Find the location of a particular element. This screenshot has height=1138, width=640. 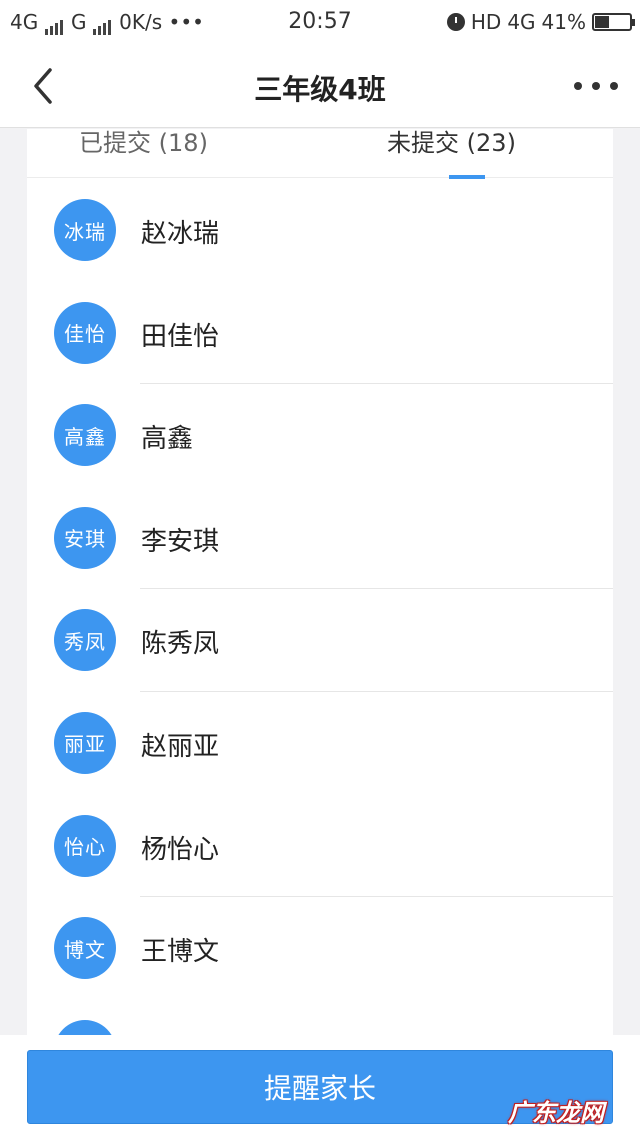

list-item: 秀凤 陈秀凤 is located at coordinates (320, 640).